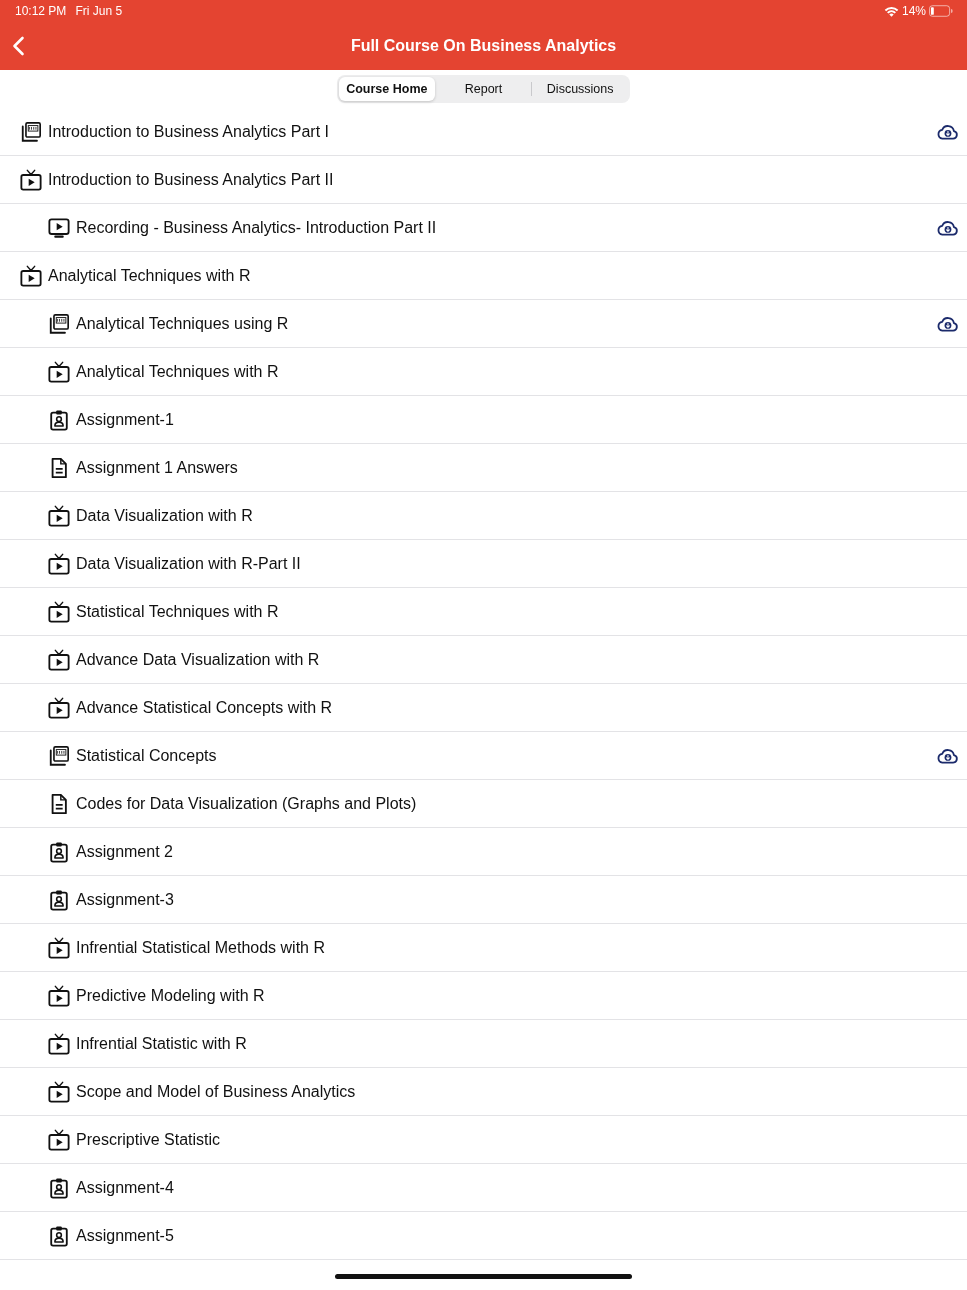 Image resolution: width=967 pixels, height=1290 pixels. What do you see at coordinates (125, 1187) in the screenshot?
I see `lesson-title: Assignment-4` at bounding box center [125, 1187].